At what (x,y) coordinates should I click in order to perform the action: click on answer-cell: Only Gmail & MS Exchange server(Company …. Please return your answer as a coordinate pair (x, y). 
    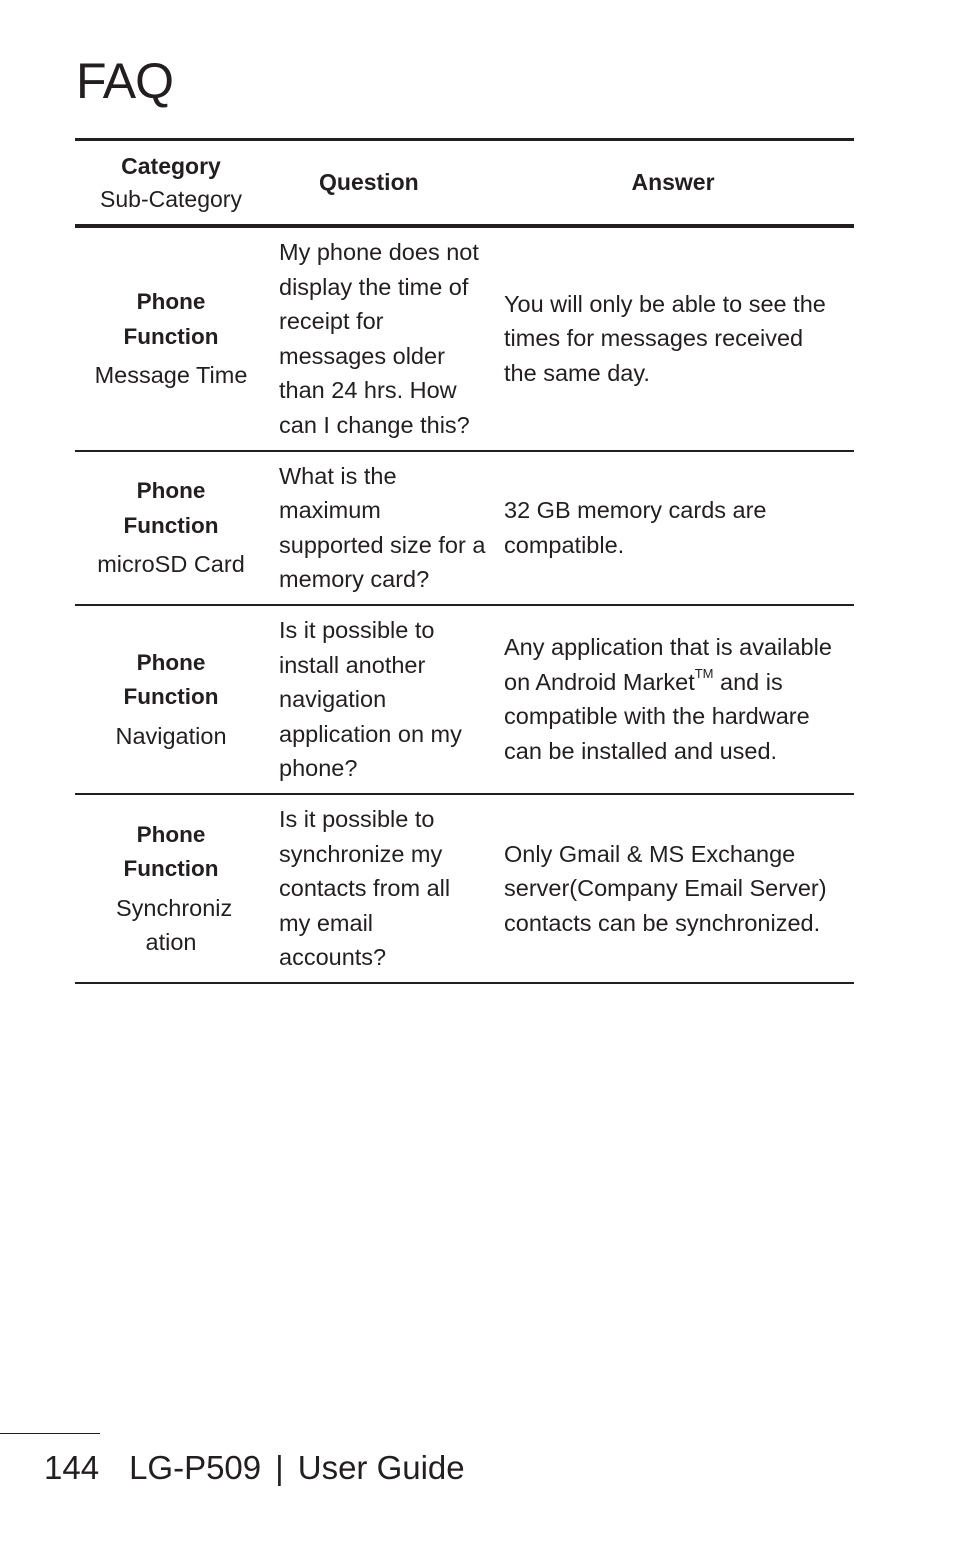
    Looking at the image, I should click on (665, 888).